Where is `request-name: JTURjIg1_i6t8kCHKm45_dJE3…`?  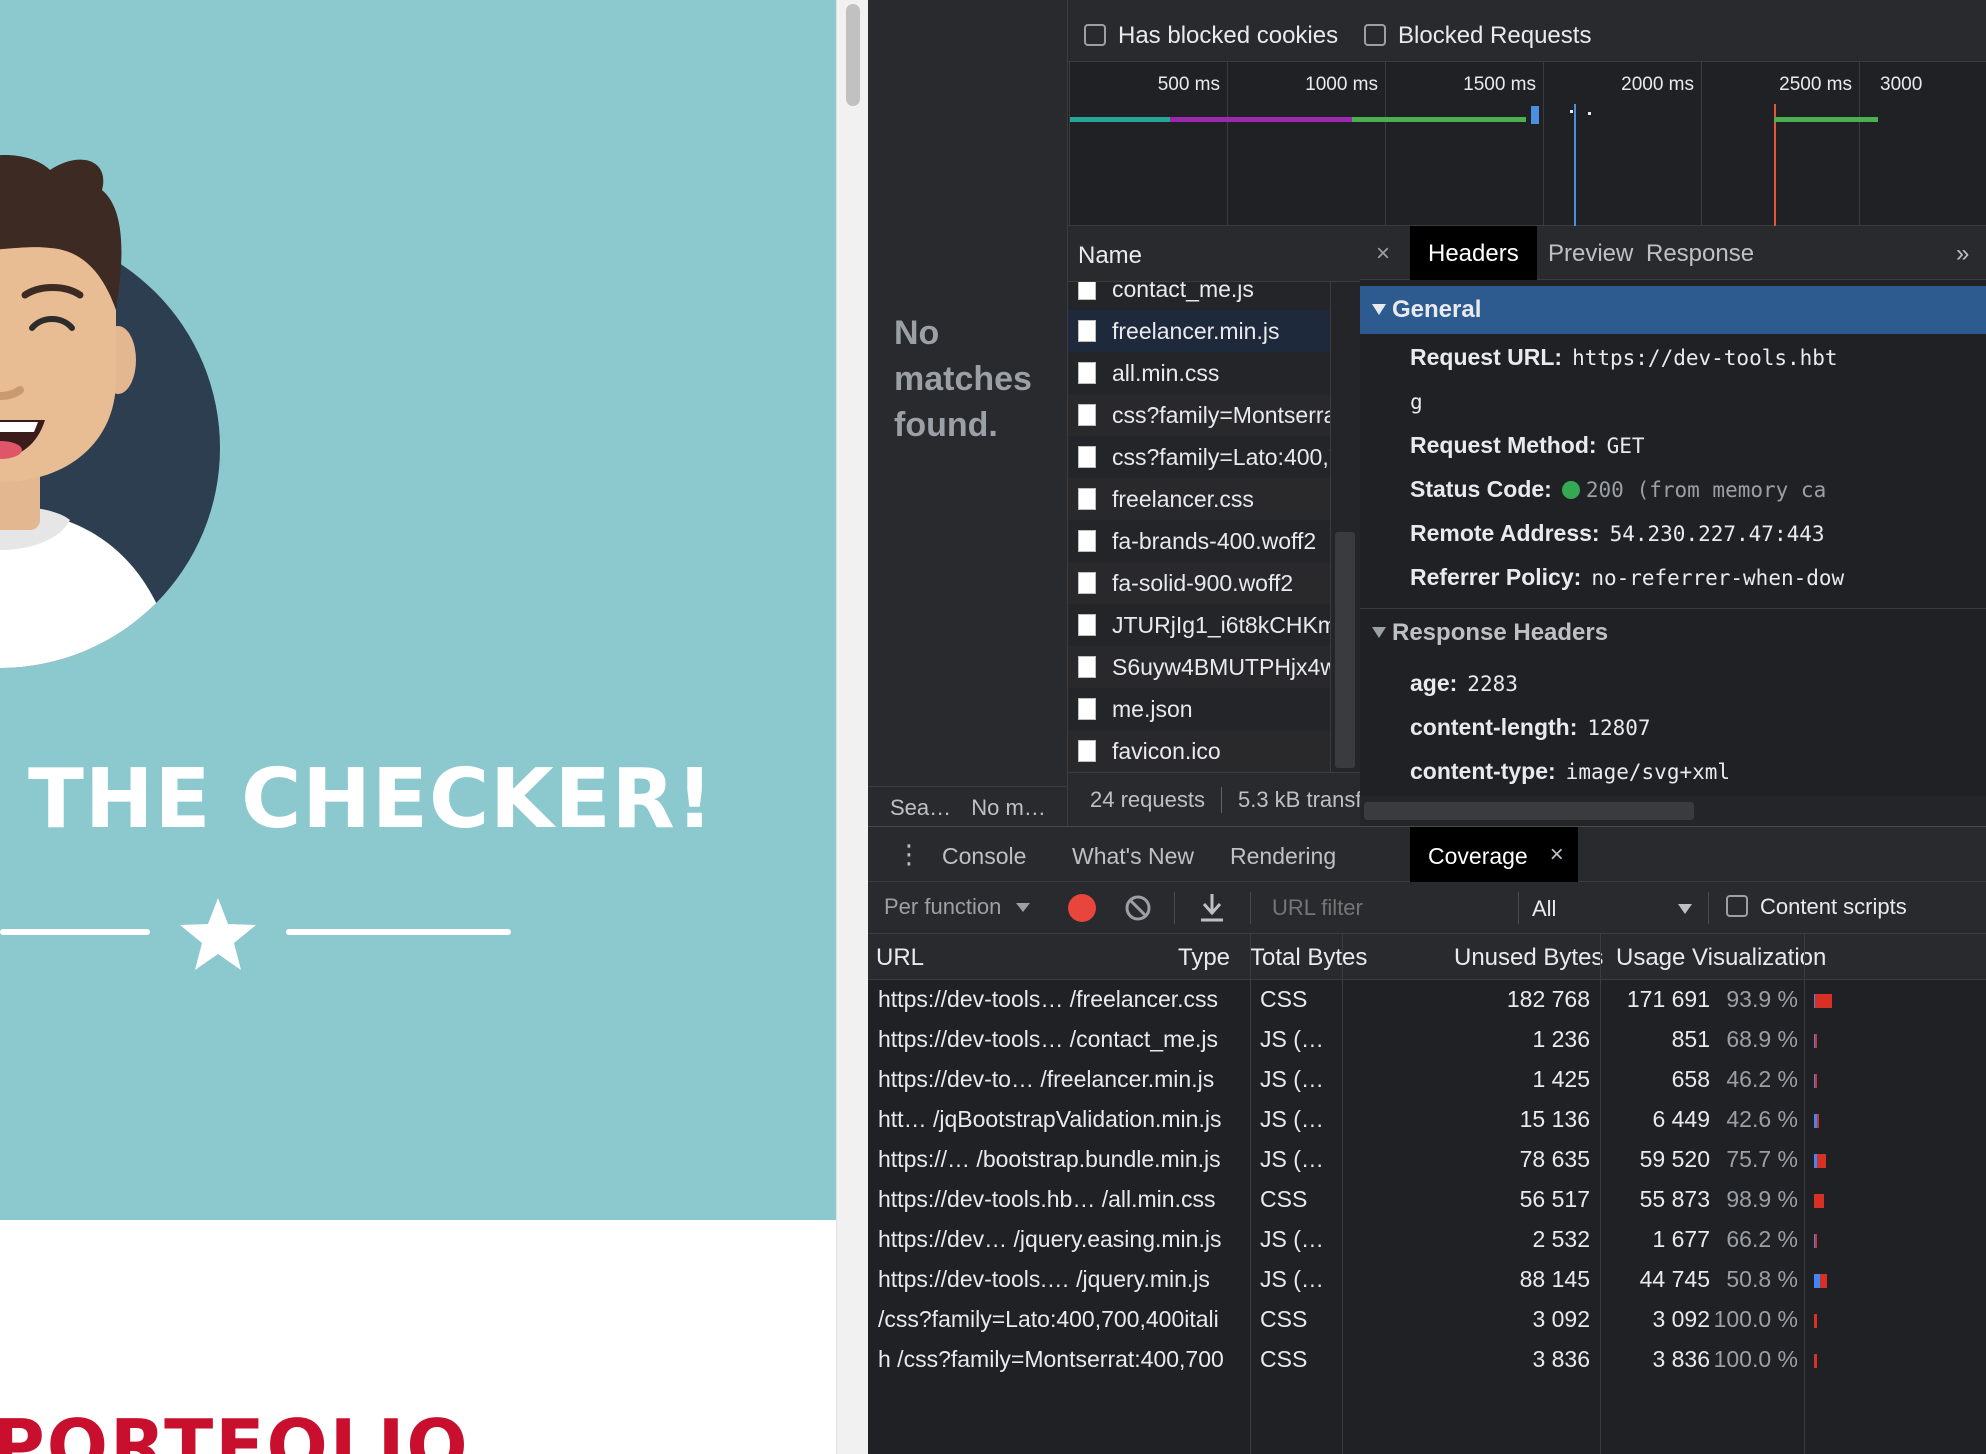
request-name: JTURjIg1_i6t8kCHKm45_dJE3… is located at coordinates (1236, 625).